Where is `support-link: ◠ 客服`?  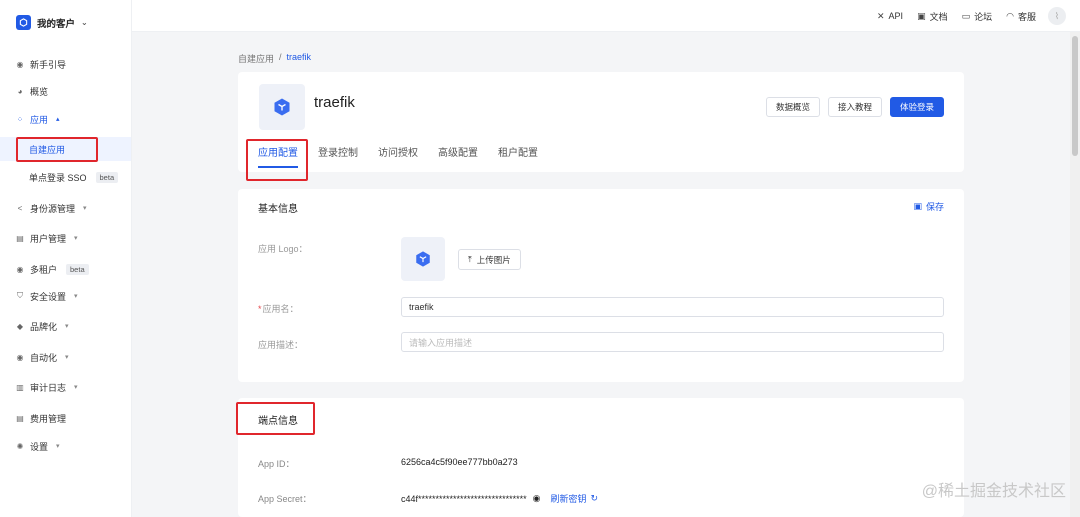
support-link: ◠ 客服 is located at coordinates (1021, 16).